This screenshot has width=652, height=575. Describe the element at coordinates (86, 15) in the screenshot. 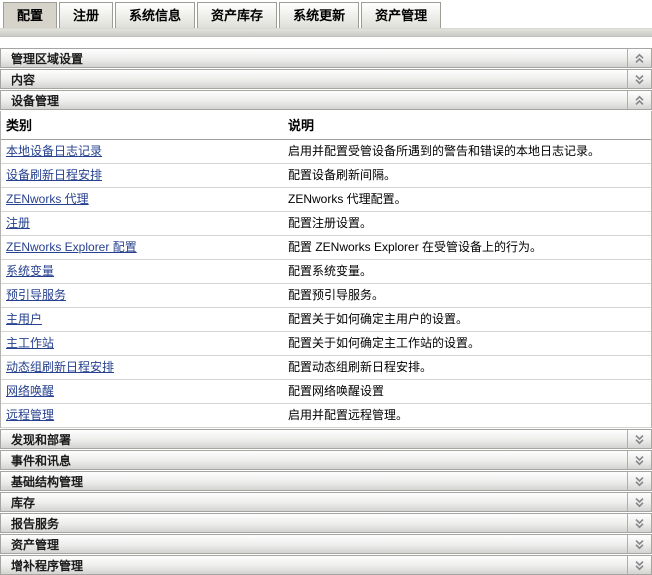

I see `tab-registration: 注册` at that location.